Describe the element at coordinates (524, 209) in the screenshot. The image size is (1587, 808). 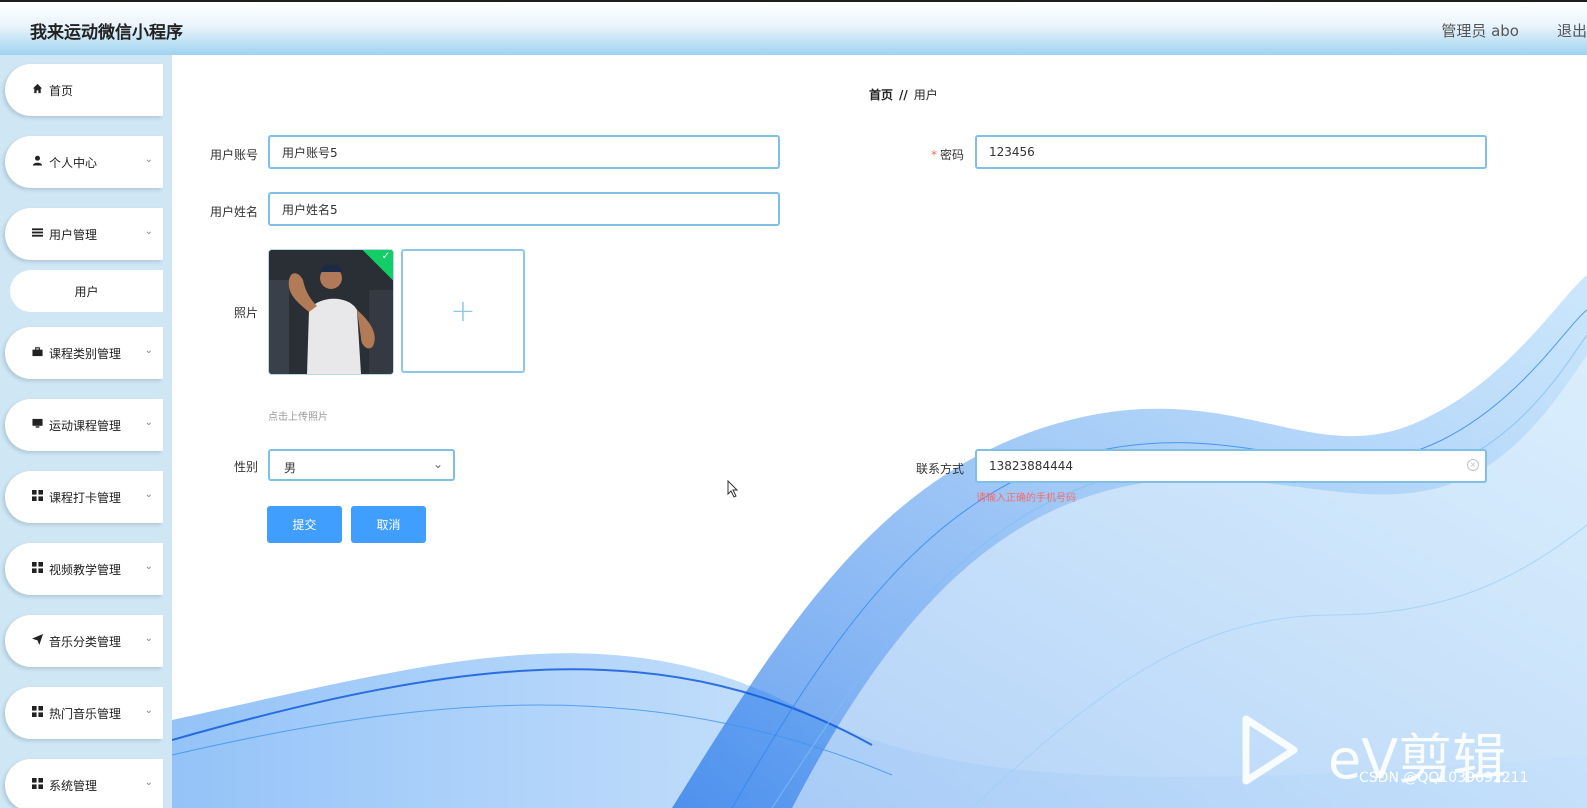
I see `name-input` at that location.